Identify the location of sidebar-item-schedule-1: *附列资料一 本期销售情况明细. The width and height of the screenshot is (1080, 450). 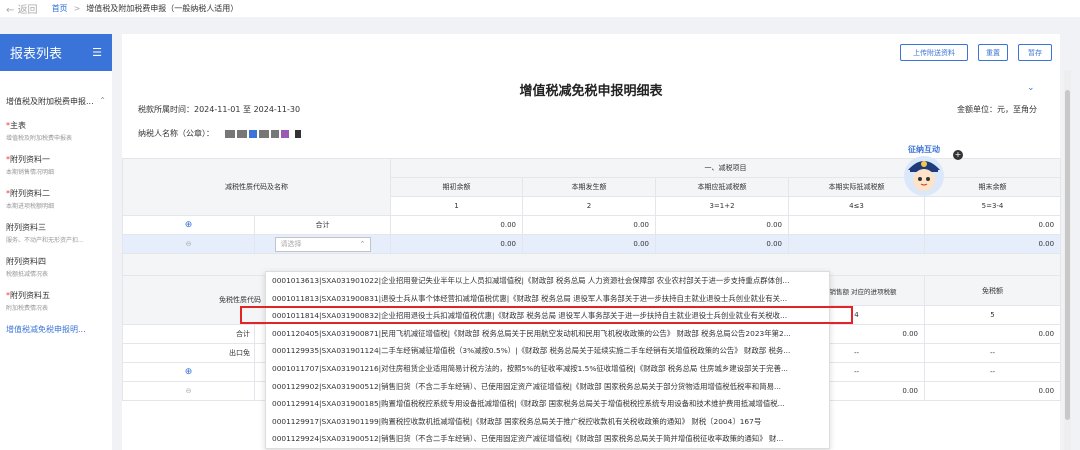
(30, 165).